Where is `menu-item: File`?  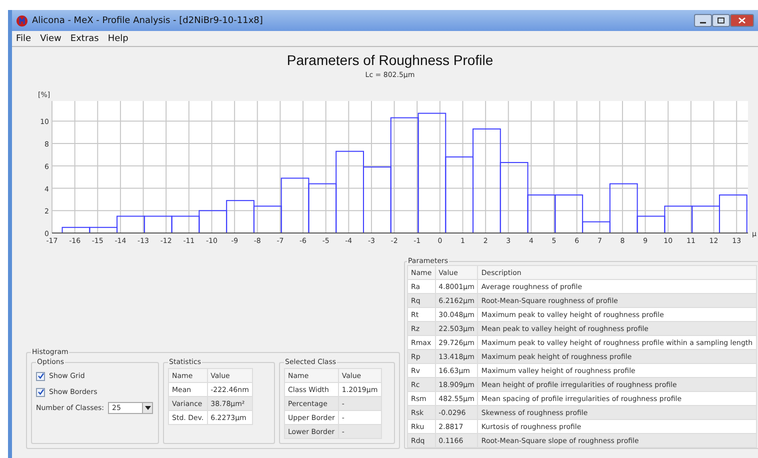 menu-item: File is located at coordinates (24, 39).